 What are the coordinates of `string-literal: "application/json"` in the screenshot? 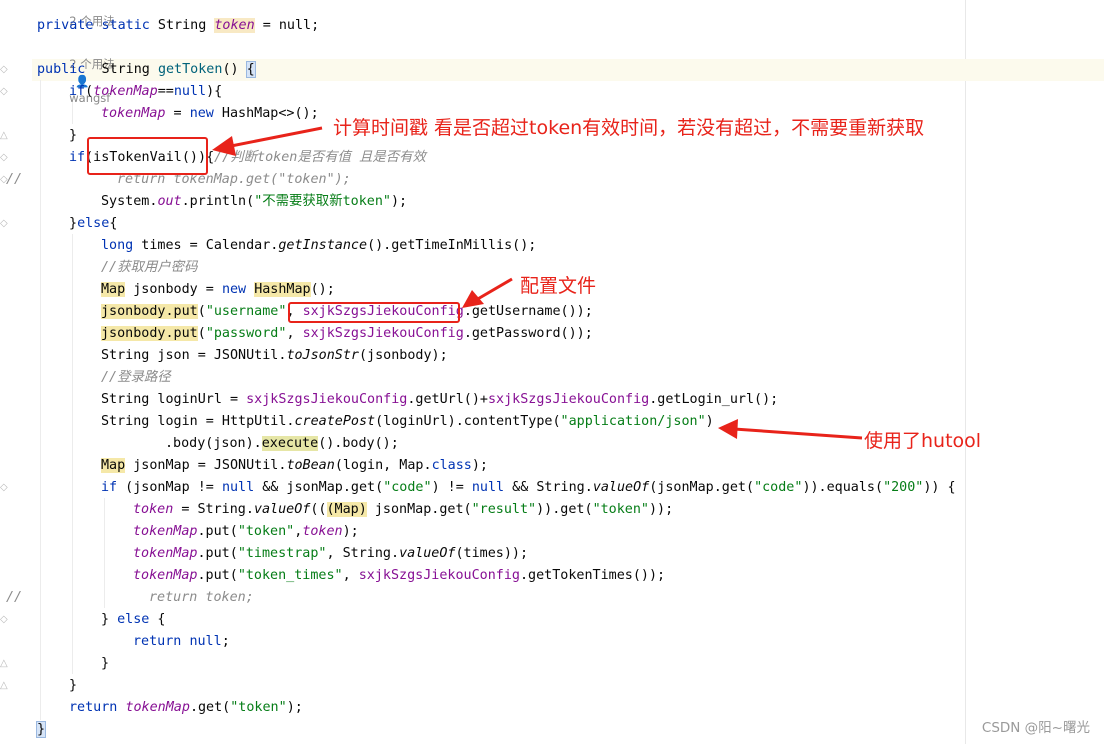 It's located at (633, 421).